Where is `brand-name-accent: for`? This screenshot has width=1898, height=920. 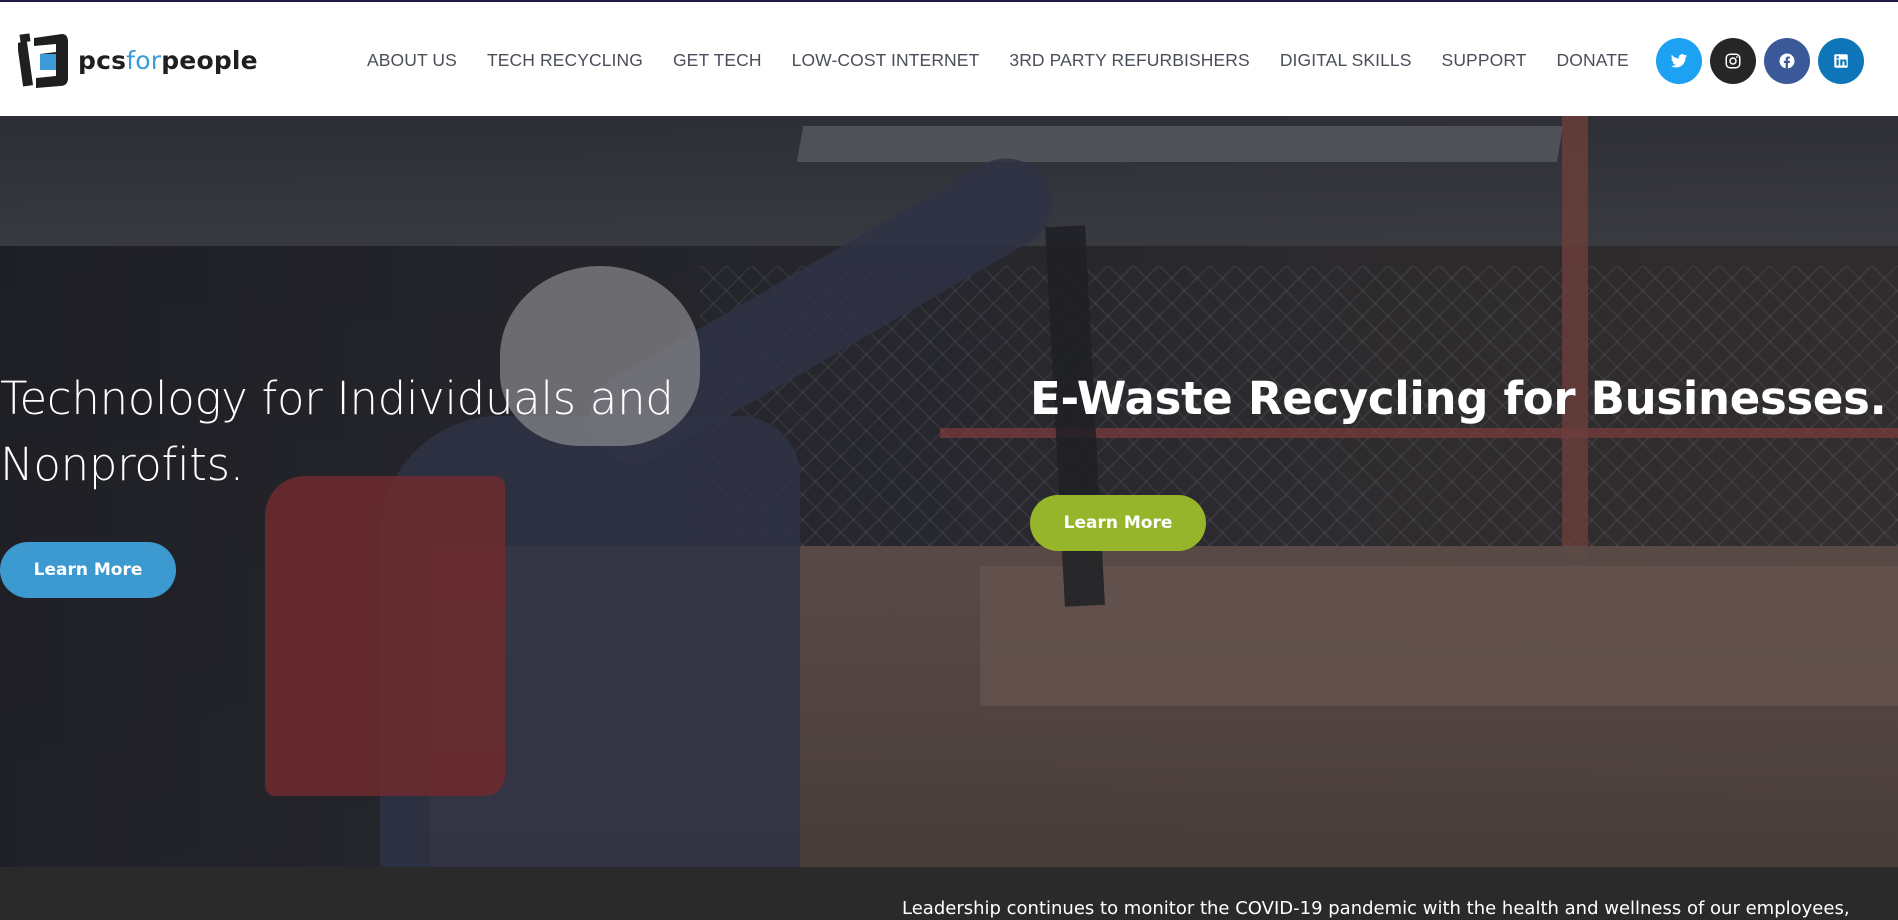
brand-name-accent: for is located at coordinates (144, 60).